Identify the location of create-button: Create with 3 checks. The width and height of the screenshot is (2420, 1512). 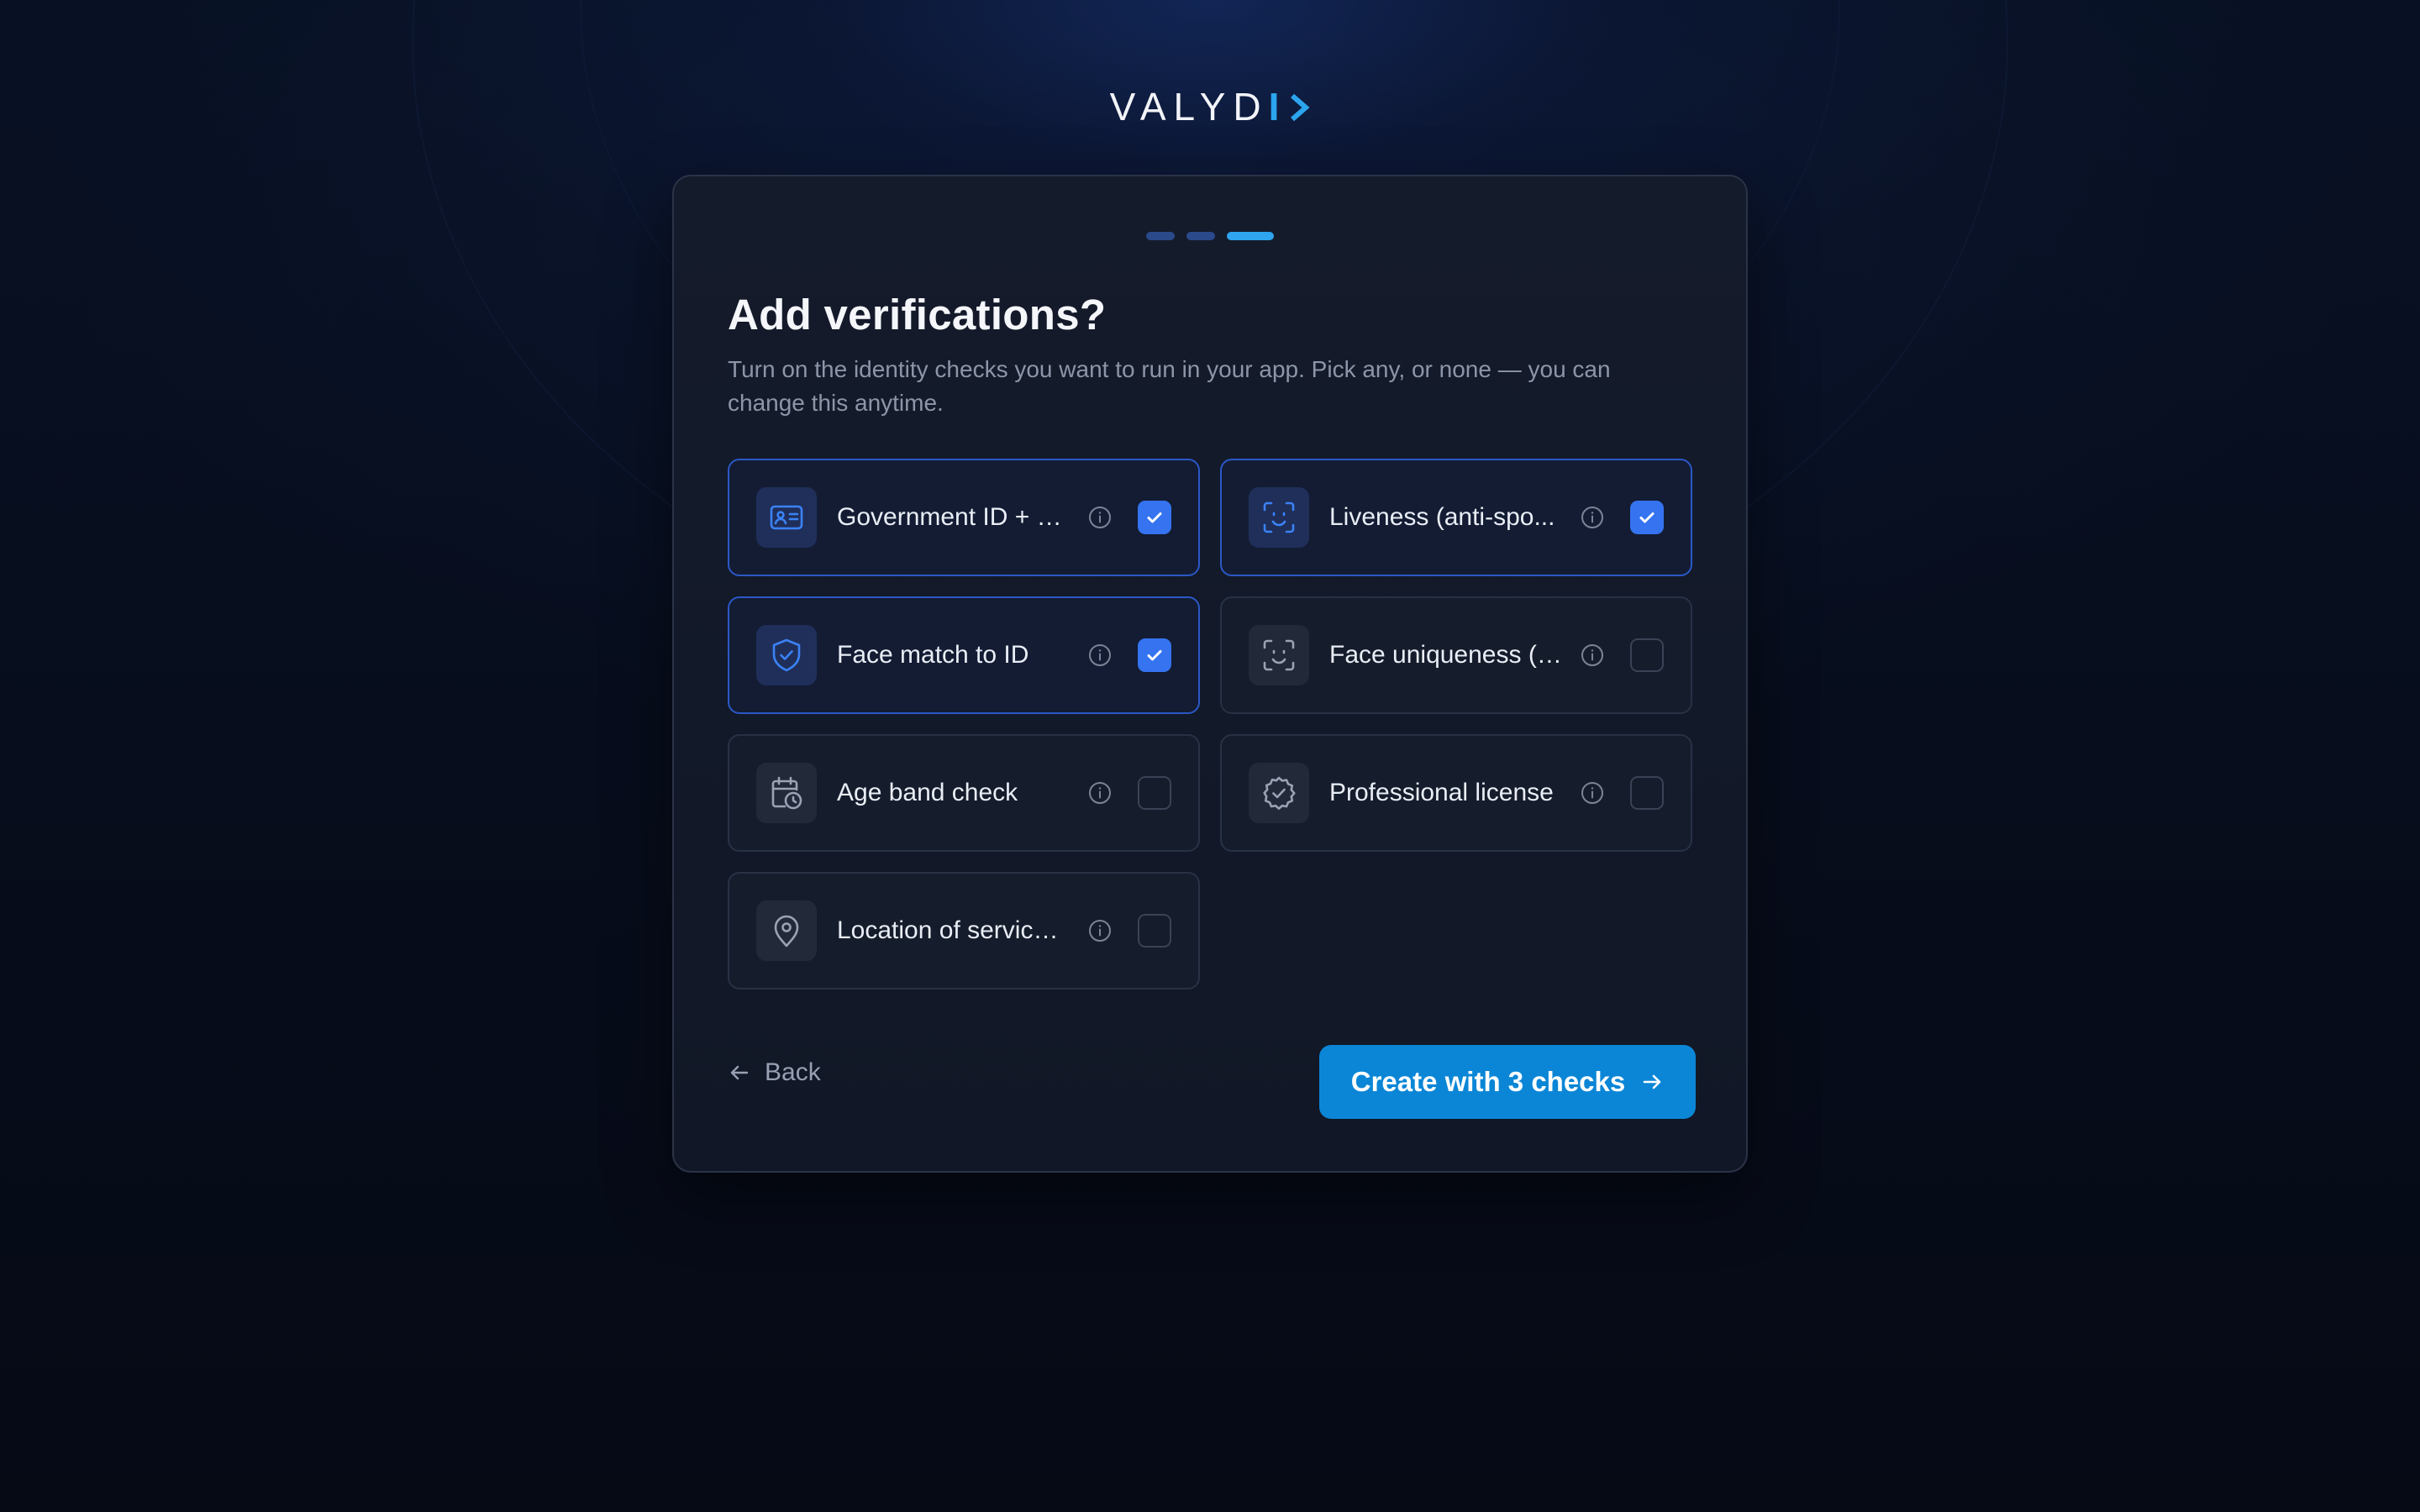
(1507, 1082).